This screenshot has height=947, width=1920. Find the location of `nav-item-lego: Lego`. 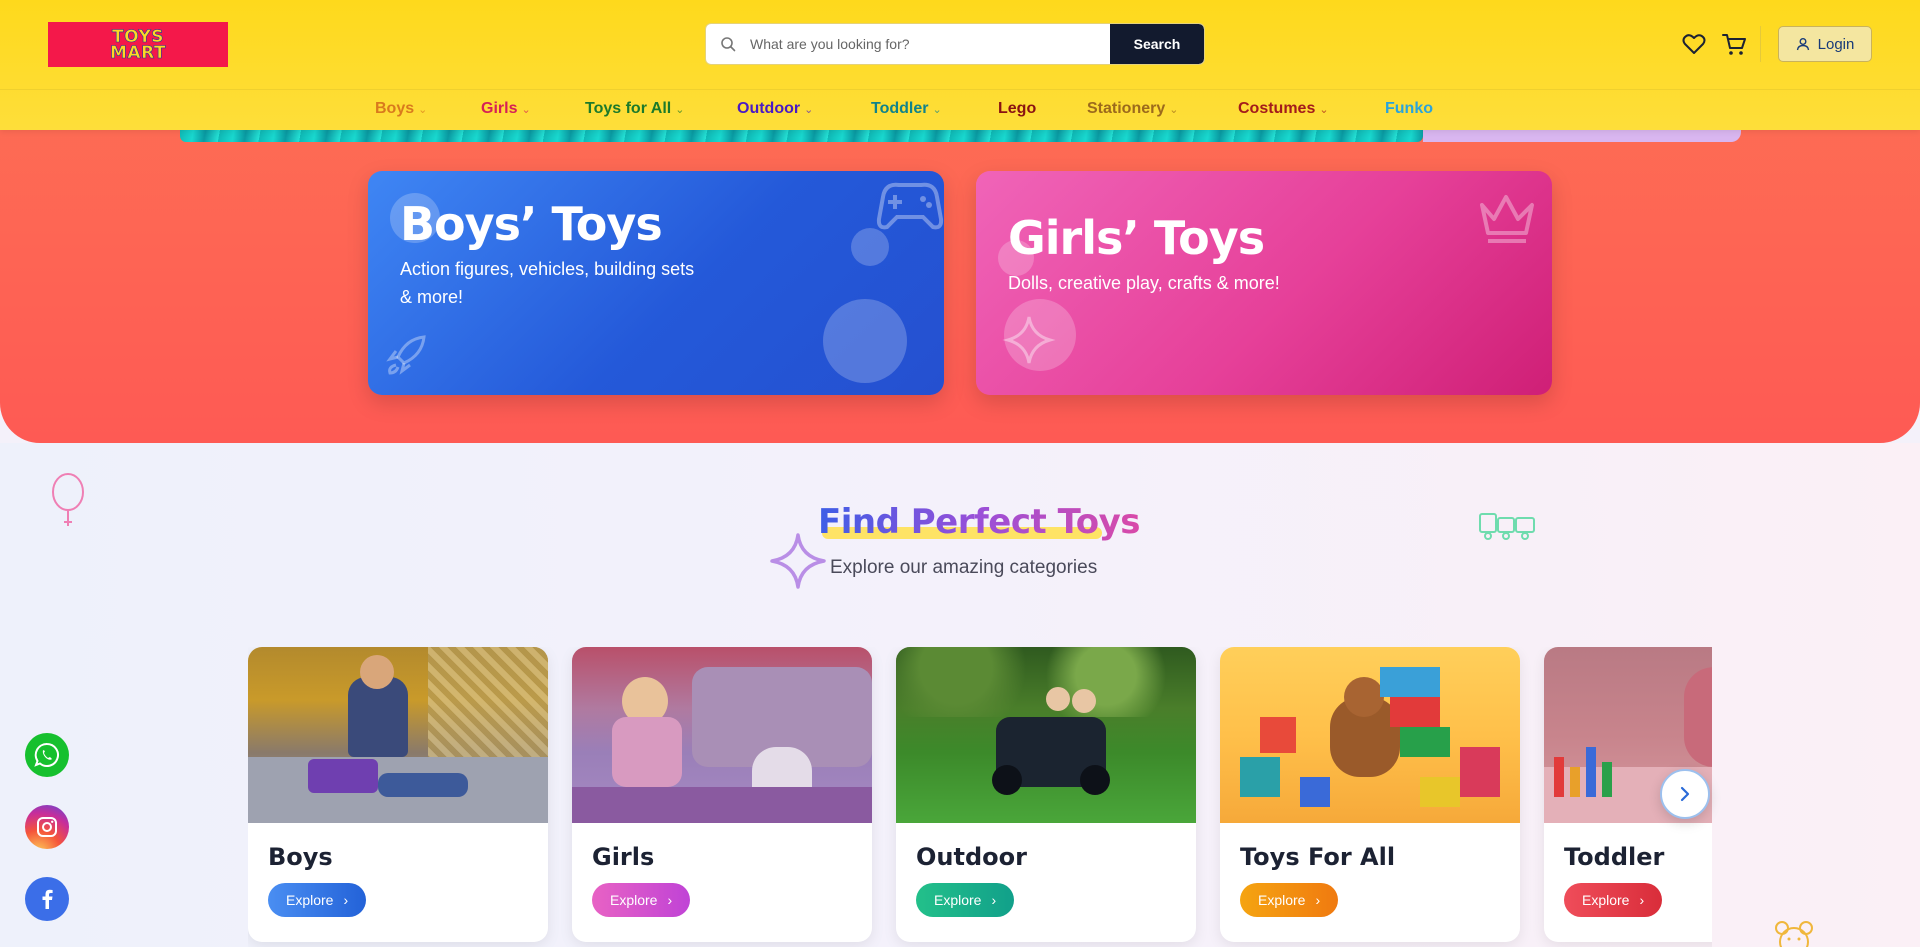

nav-item-lego: Lego is located at coordinates (1017, 109).